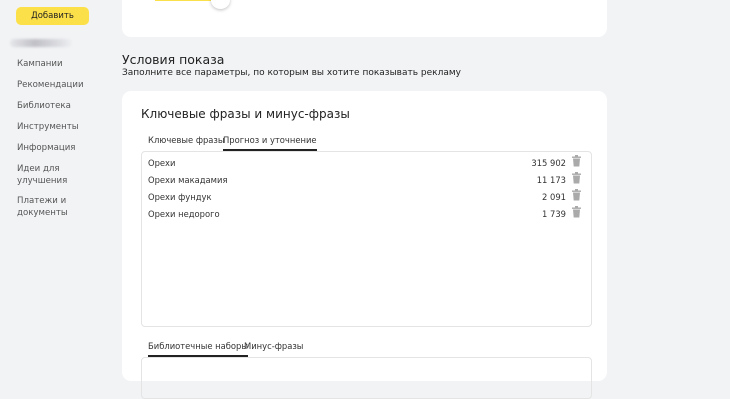 The image size is (730, 399). Describe the element at coordinates (367, 163) in the screenshot. I see `keyword-row: Орехи 315 902` at that location.